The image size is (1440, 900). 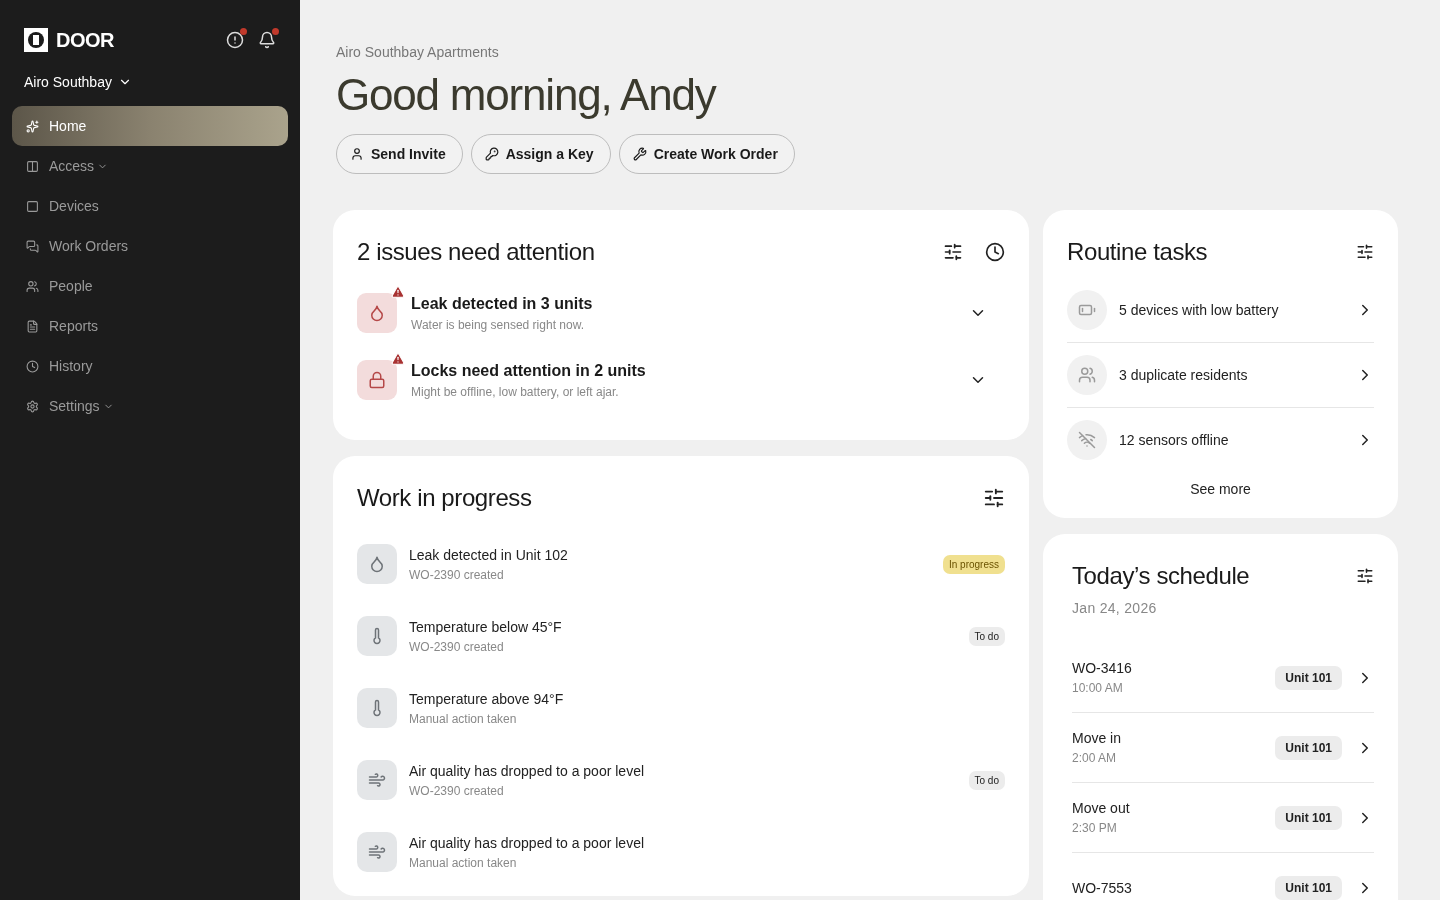 What do you see at coordinates (150, 246) in the screenshot?
I see `nav-item: Work Orders` at bounding box center [150, 246].